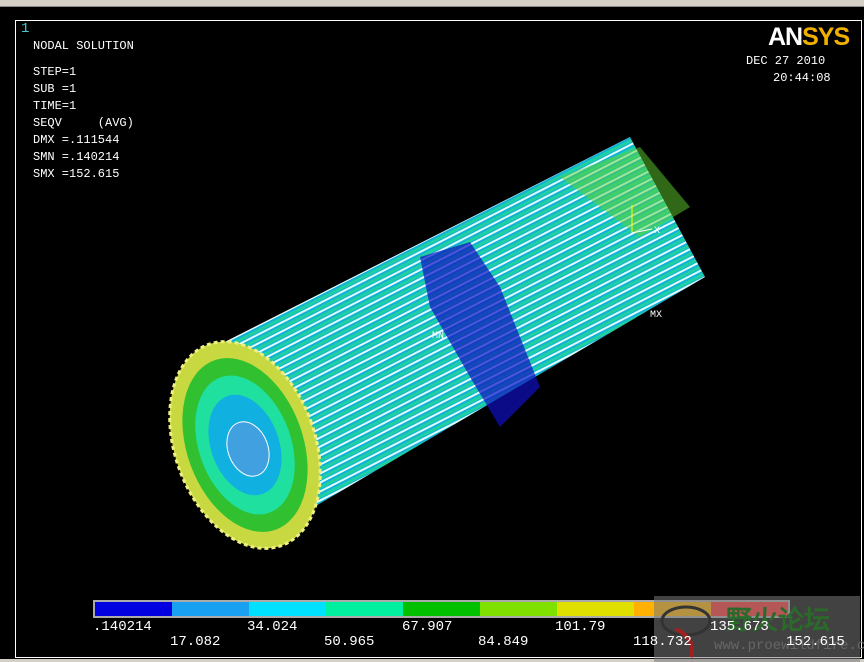 The image size is (864, 662). I want to click on legend-label: 152.615, so click(815, 642).